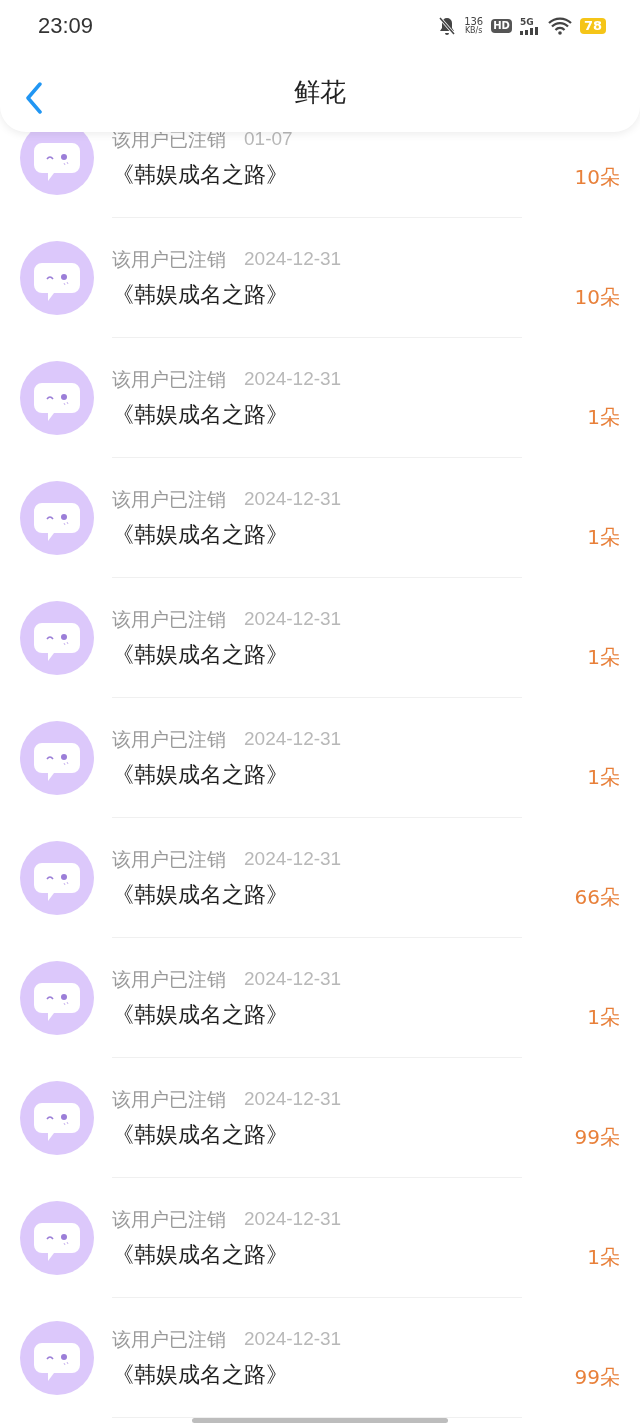  What do you see at coordinates (559, 26) in the screenshot?
I see `wifi-icon` at bounding box center [559, 26].